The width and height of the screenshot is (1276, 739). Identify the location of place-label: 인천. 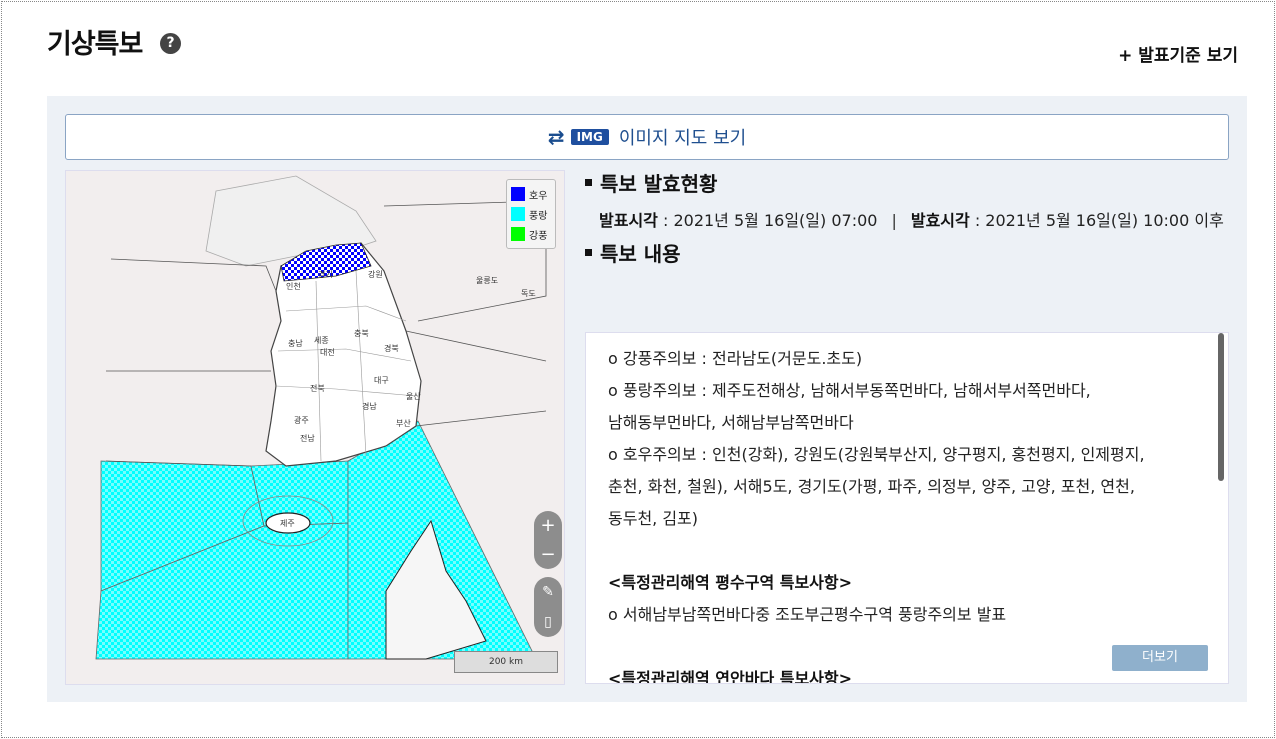
(293, 286).